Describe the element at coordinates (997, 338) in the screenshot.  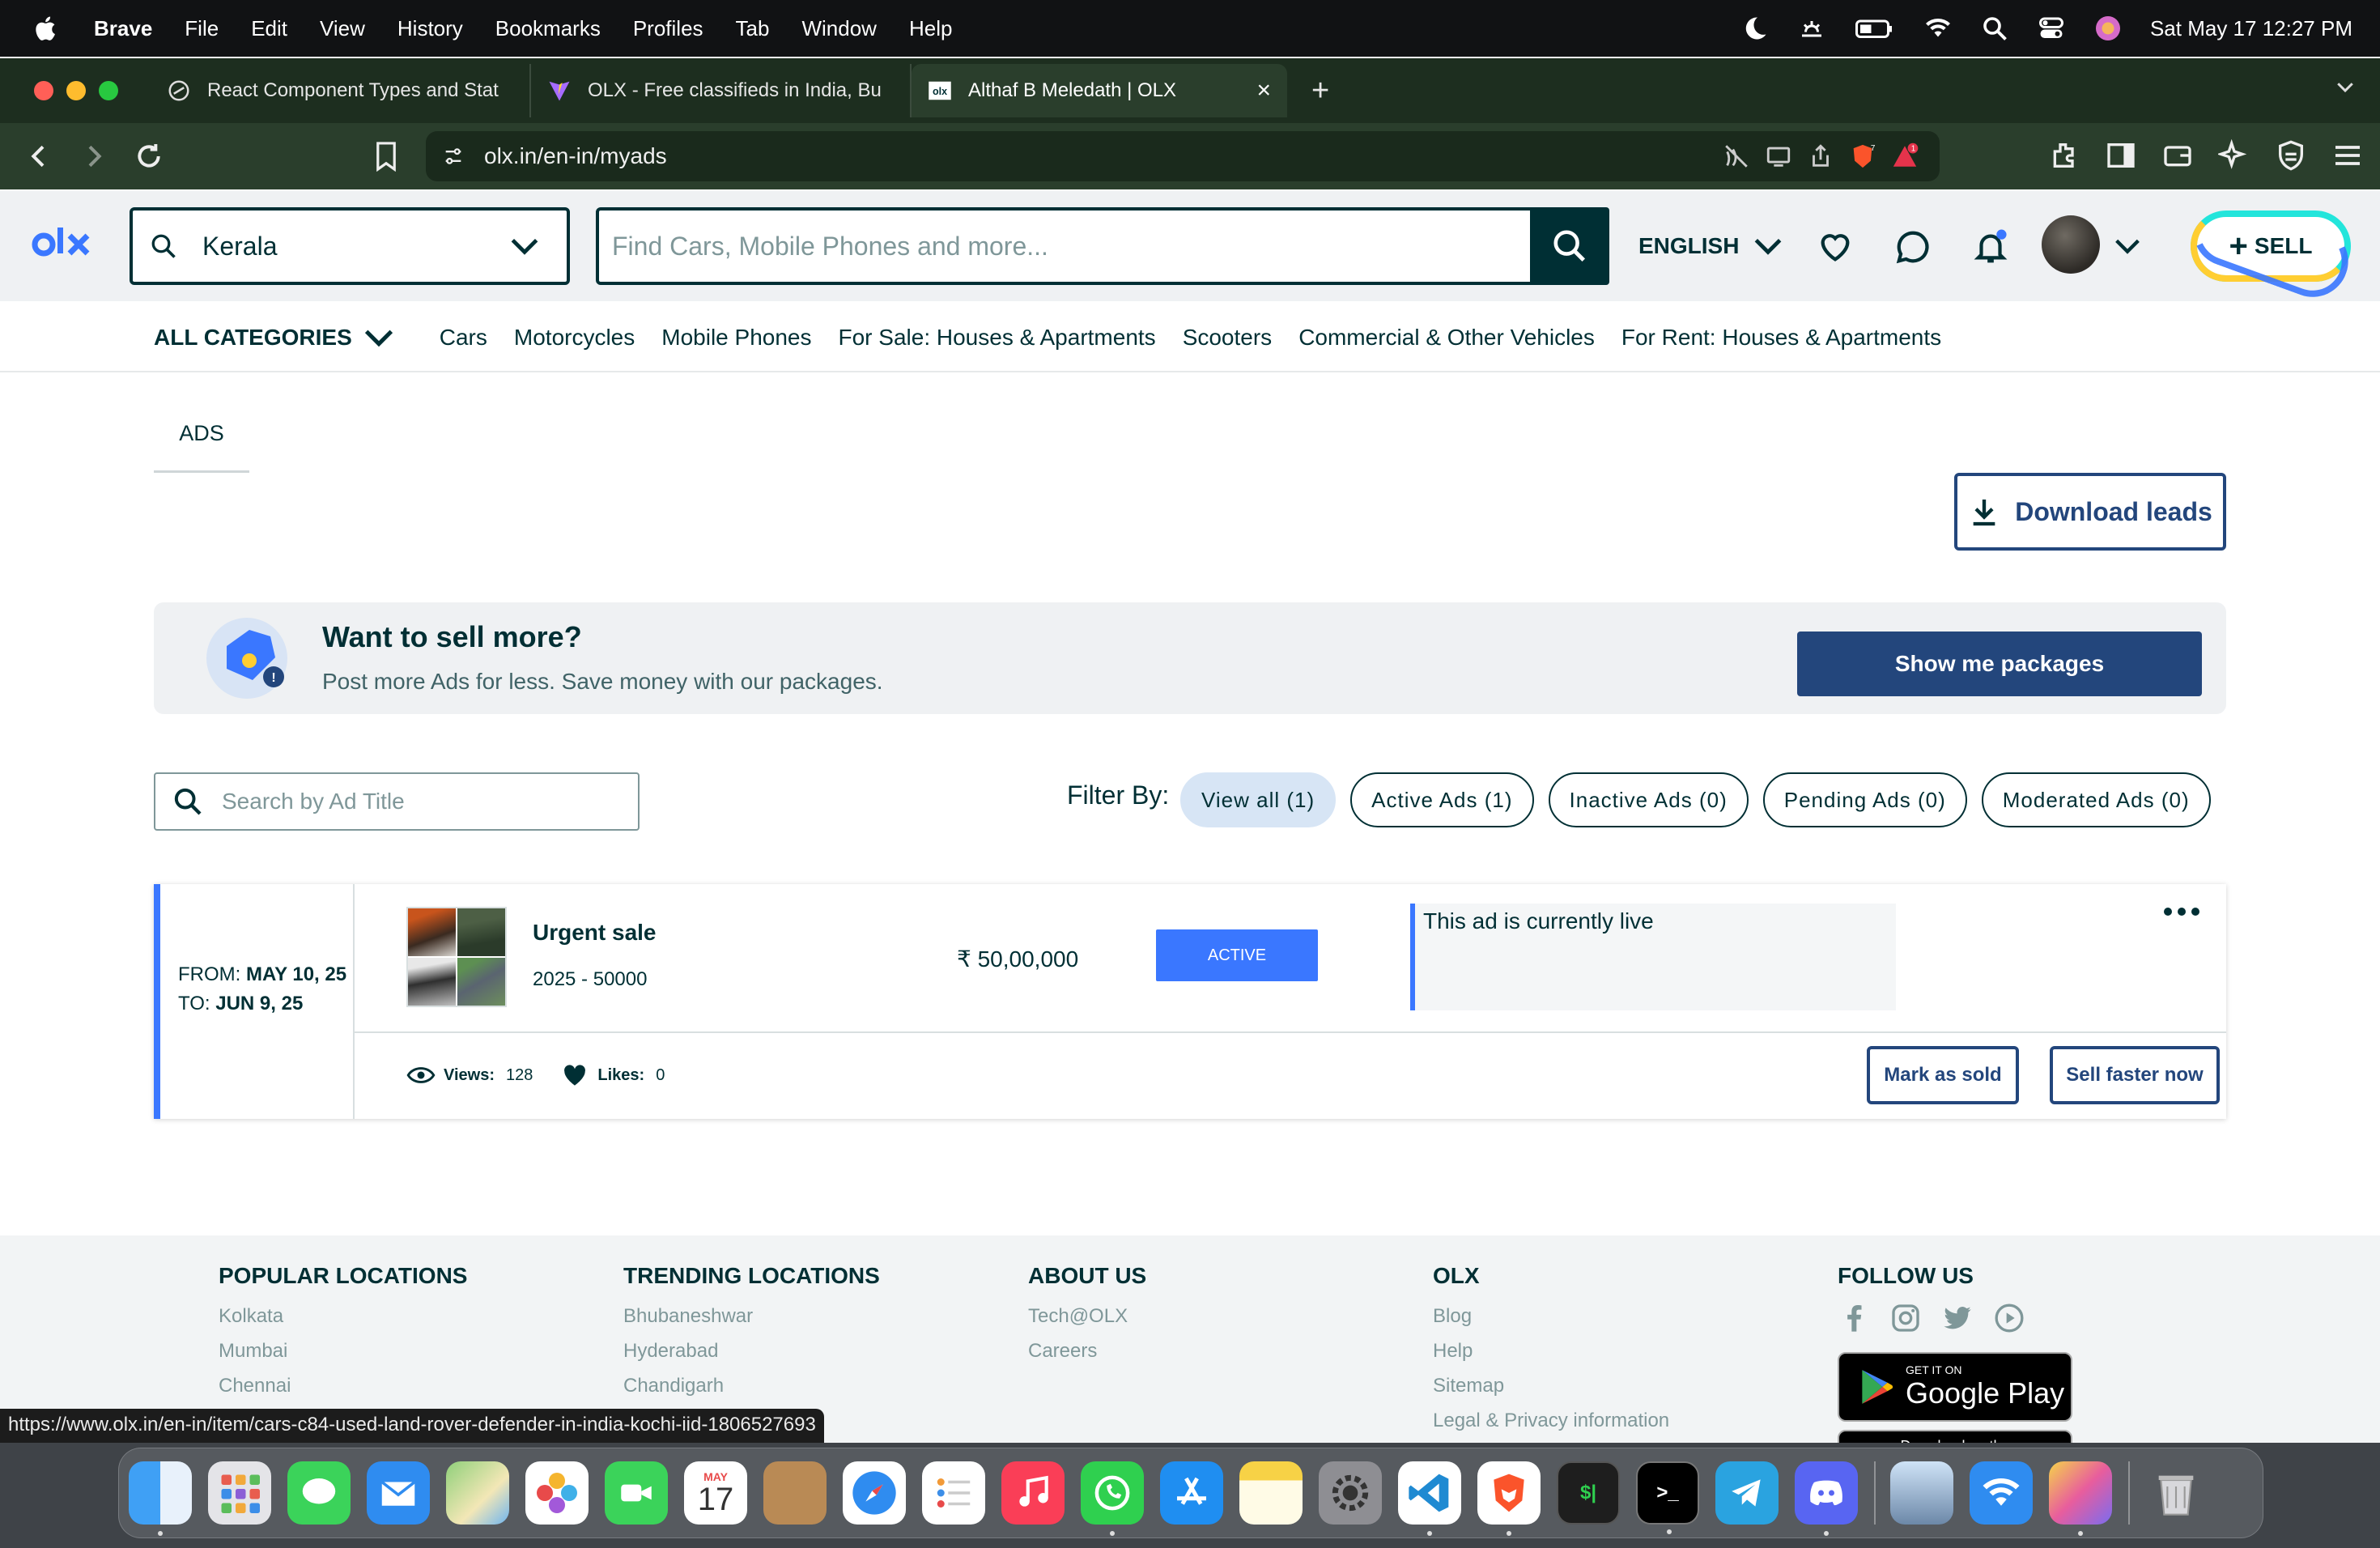
I see `category-houses-for-sale: For Sale: Houses & Apartments` at that location.